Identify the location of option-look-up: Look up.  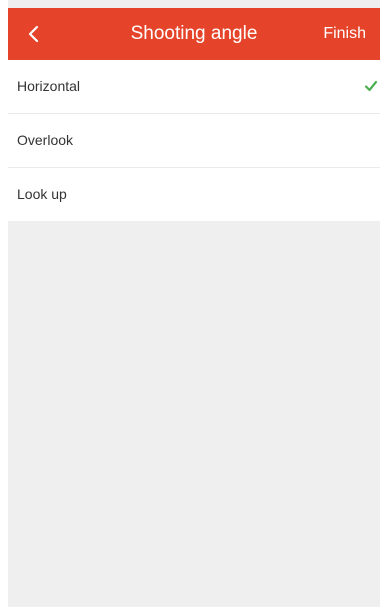
(194, 194).